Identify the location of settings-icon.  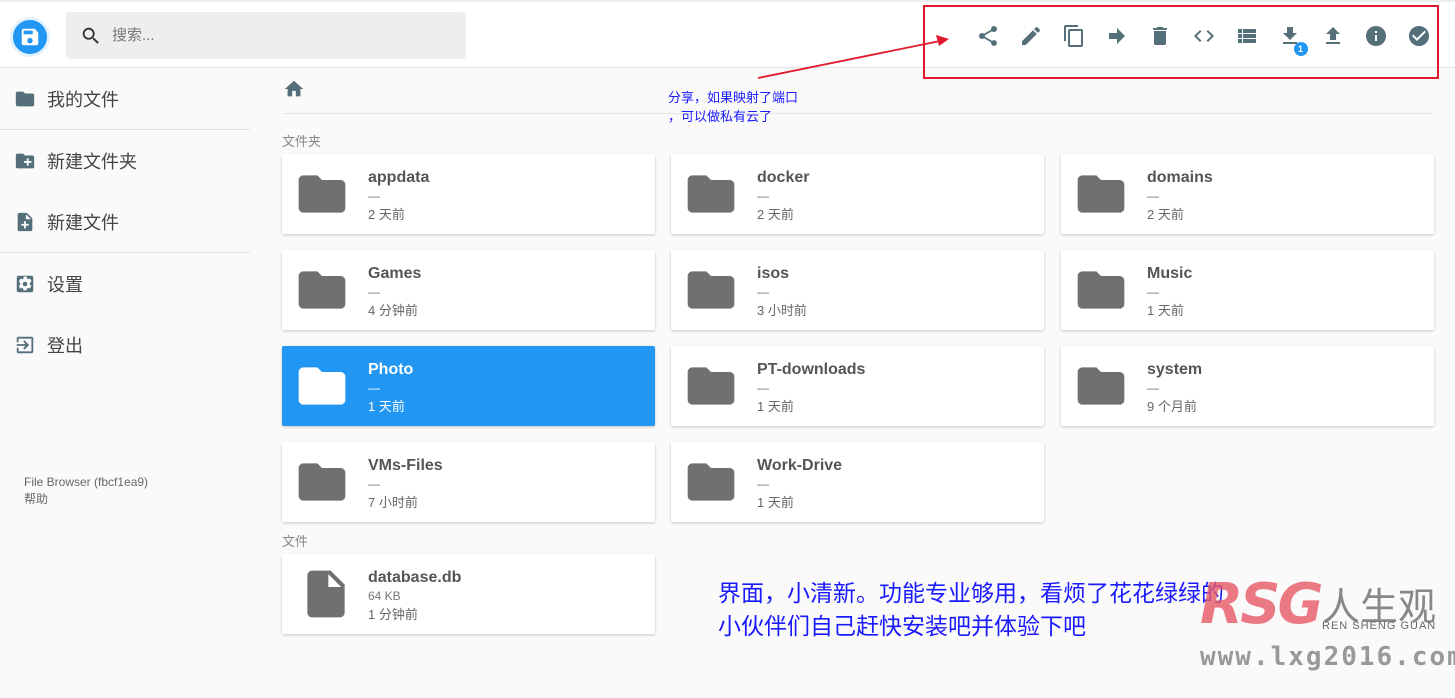
(25, 283).